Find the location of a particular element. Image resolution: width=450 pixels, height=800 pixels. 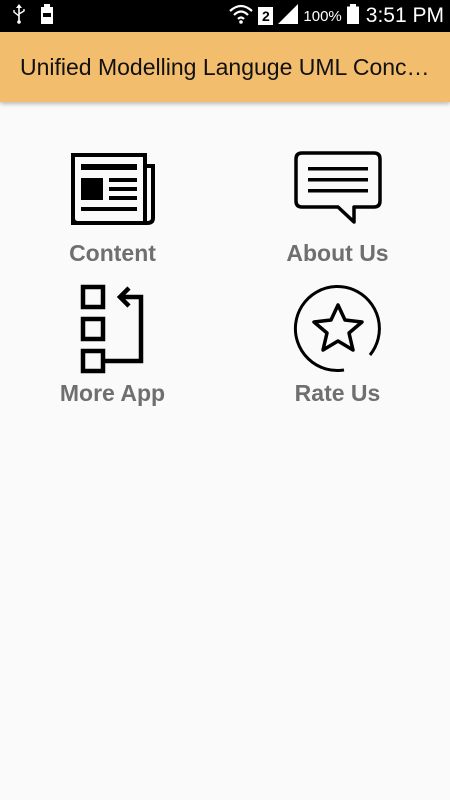

content-label: Content is located at coordinates (112, 253).